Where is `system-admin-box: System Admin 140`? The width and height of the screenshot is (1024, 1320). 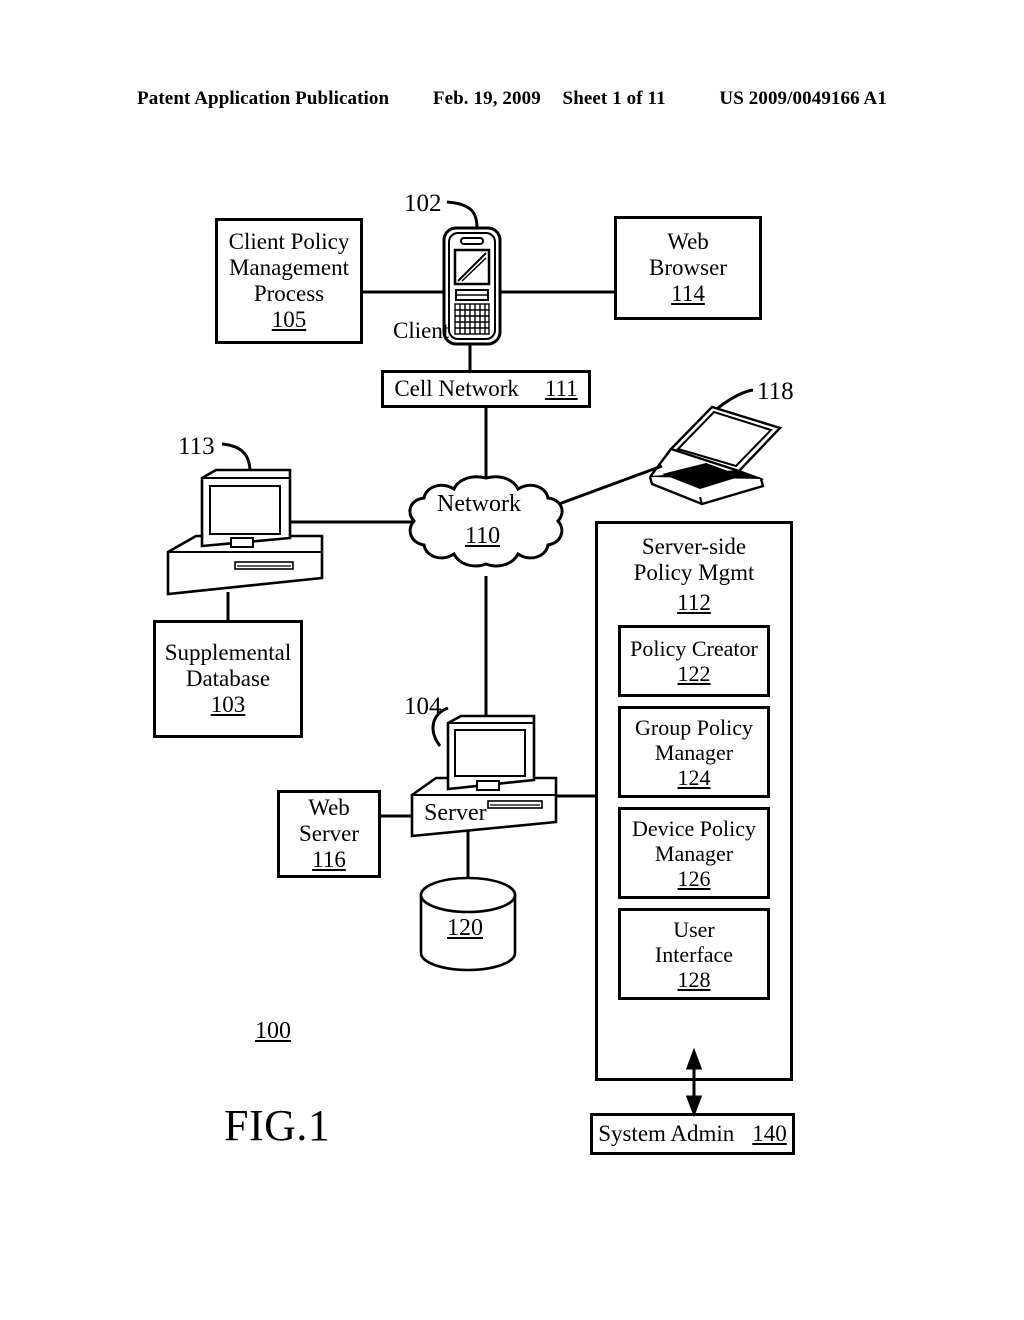 system-admin-box: System Admin 140 is located at coordinates (692, 1134).